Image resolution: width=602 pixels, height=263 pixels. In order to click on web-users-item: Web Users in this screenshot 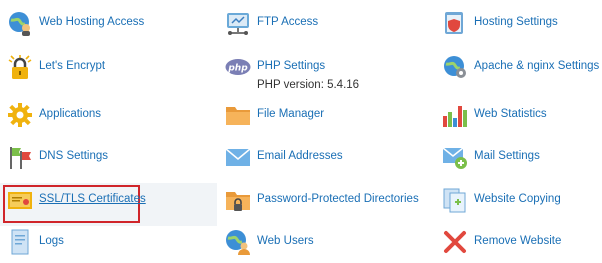, I will do `click(269, 246)`.